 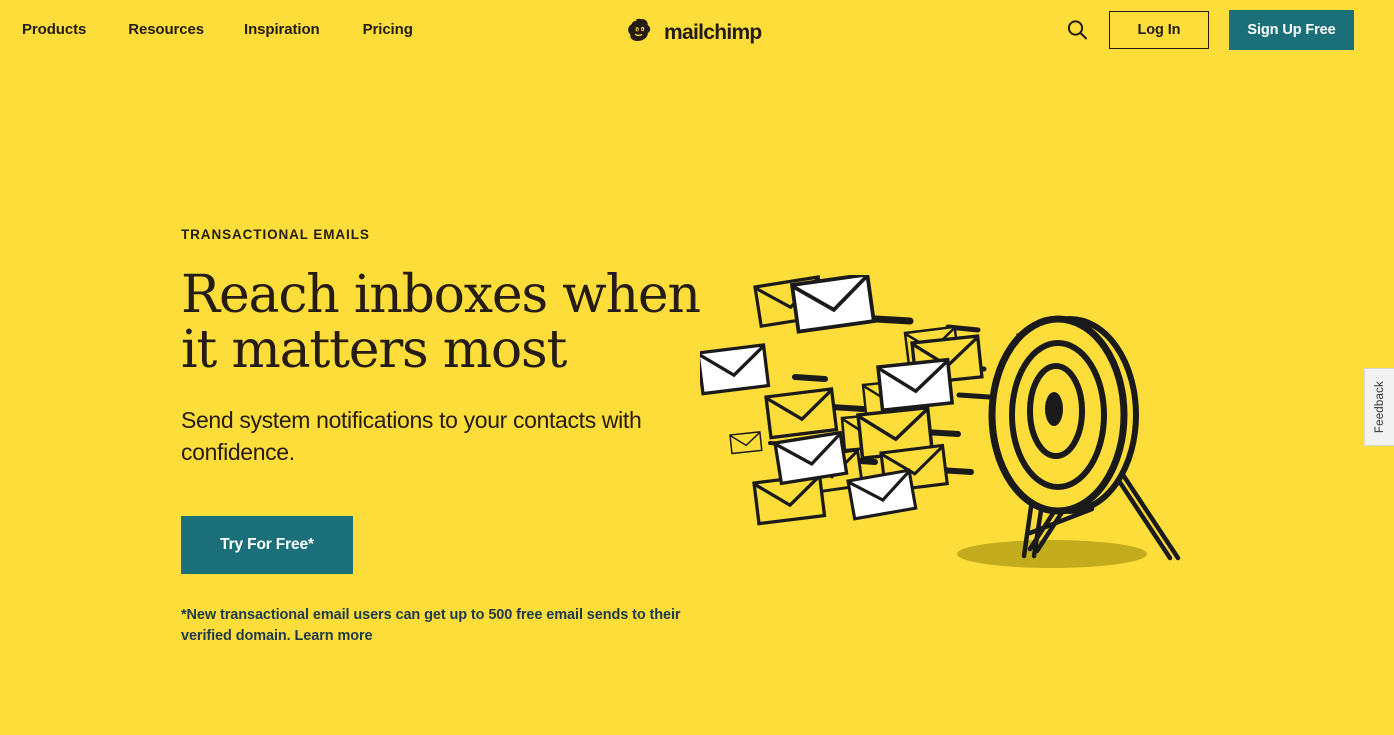 I want to click on nav-item-pricing: Pricing, so click(x=388, y=30).